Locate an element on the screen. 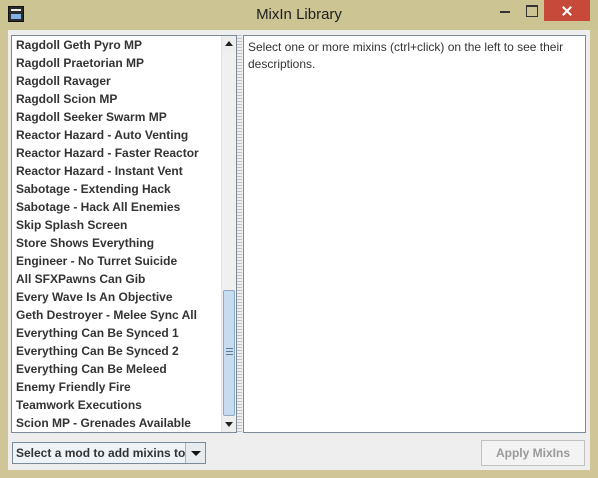  scroll-up-arrow-icon is located at coordinates (229, 43).